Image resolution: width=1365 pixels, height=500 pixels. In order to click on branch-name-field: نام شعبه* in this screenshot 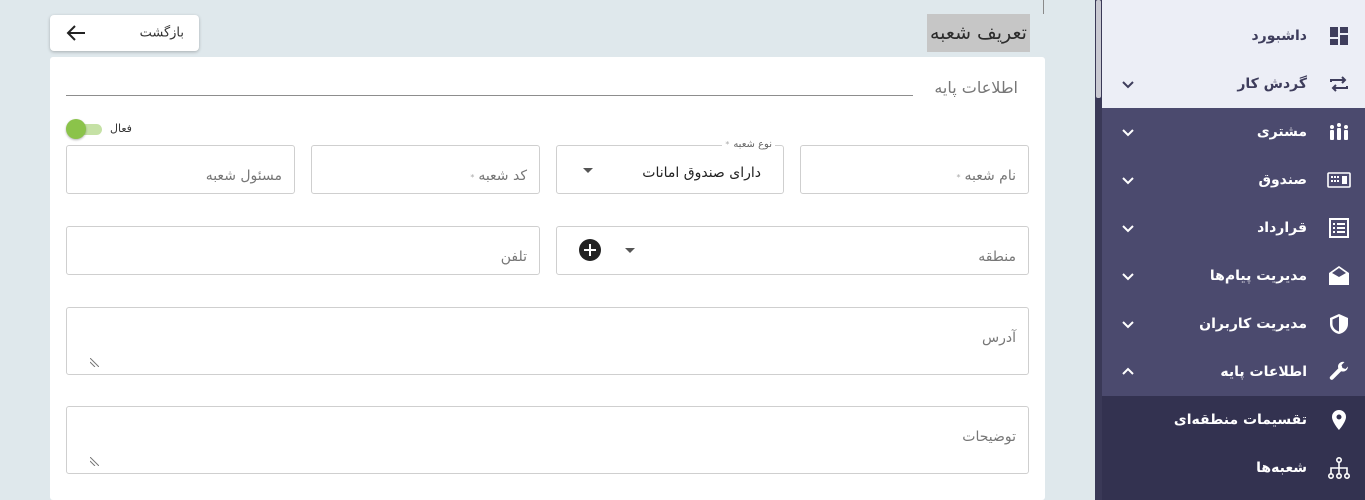, I will do `click(914, 169)`.